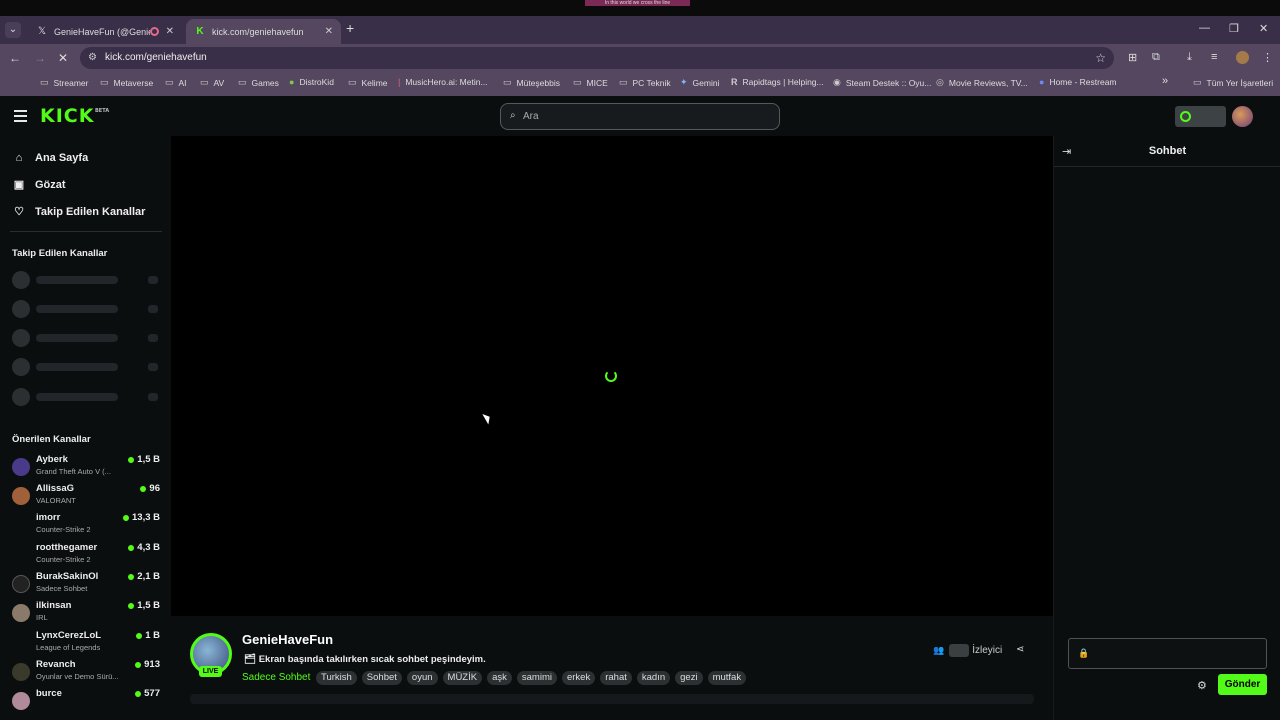 This screenshot has width=1280, height=720. What do you see at coordinates (87, 280) in the screenshot?
I see `skeleton-row` at bounding box center [87, 280].